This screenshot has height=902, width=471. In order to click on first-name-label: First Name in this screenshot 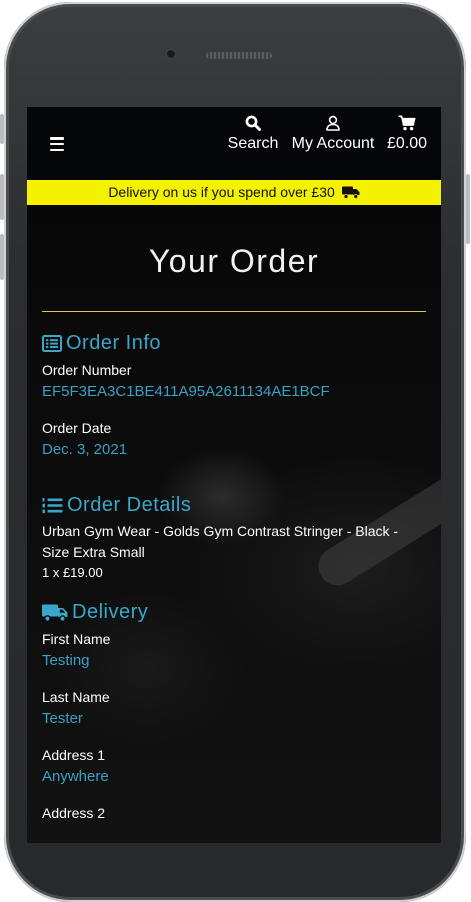, I will do `click(76, 639)`.